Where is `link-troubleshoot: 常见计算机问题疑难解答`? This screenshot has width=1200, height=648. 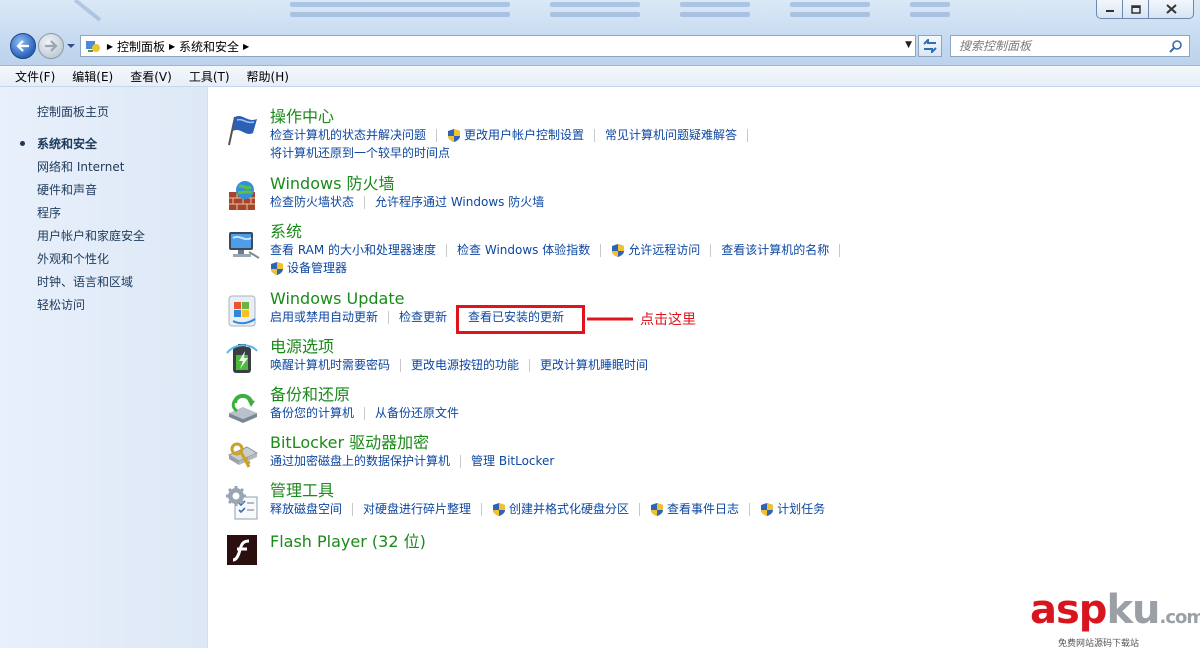
link-troubleshoot: 常见计算机问题疑难解答 is located at coordinates (671, 135).